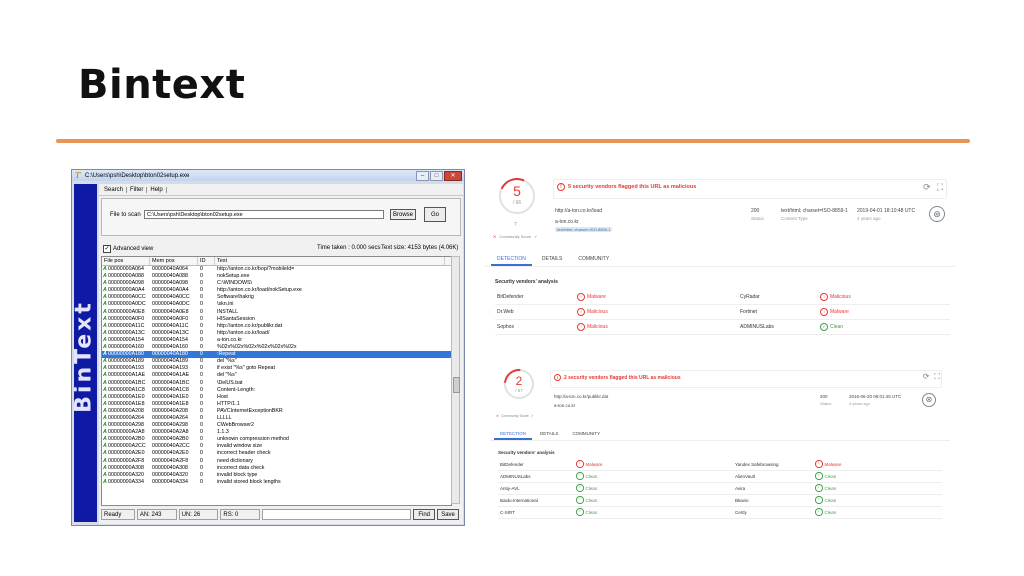 This screenshot has width=1024, height=576. Describe the element at coordinates (741, 512) in the screenshot. I see `vendor-name: Certly` at that location.